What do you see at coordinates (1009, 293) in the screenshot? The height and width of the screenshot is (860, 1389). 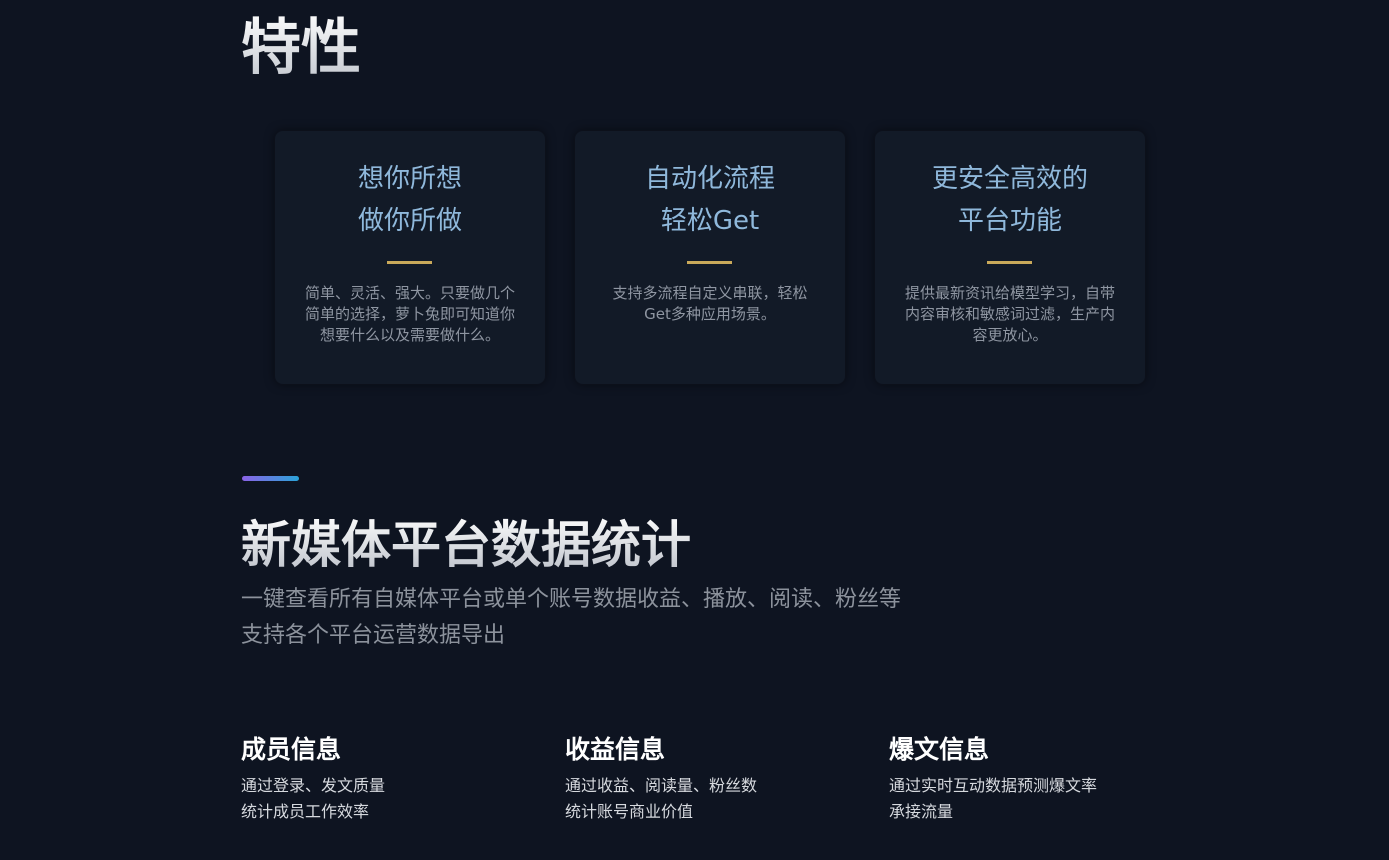 I see `feature-card-desc-line: 提供最新资讯给模型学习，自带` at bounding box center [1009, 293].